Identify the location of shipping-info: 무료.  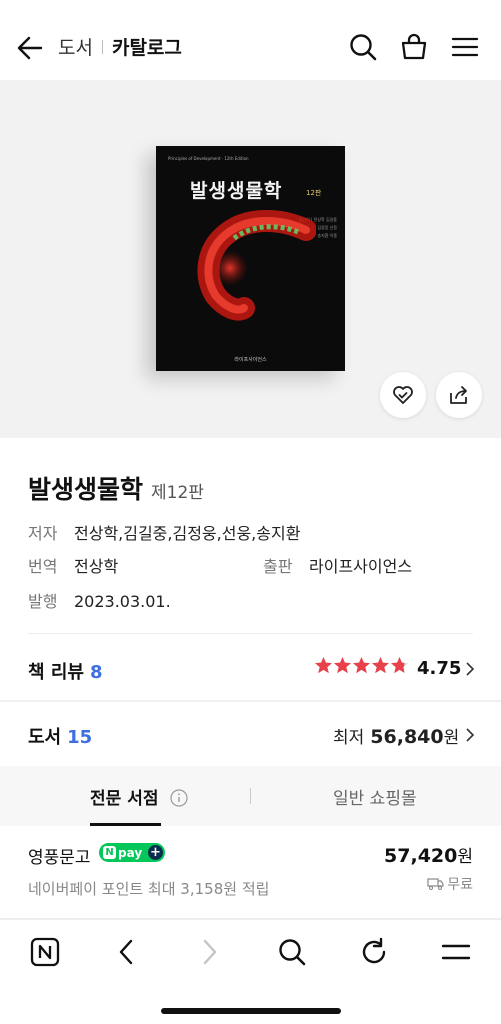
(450, 884).